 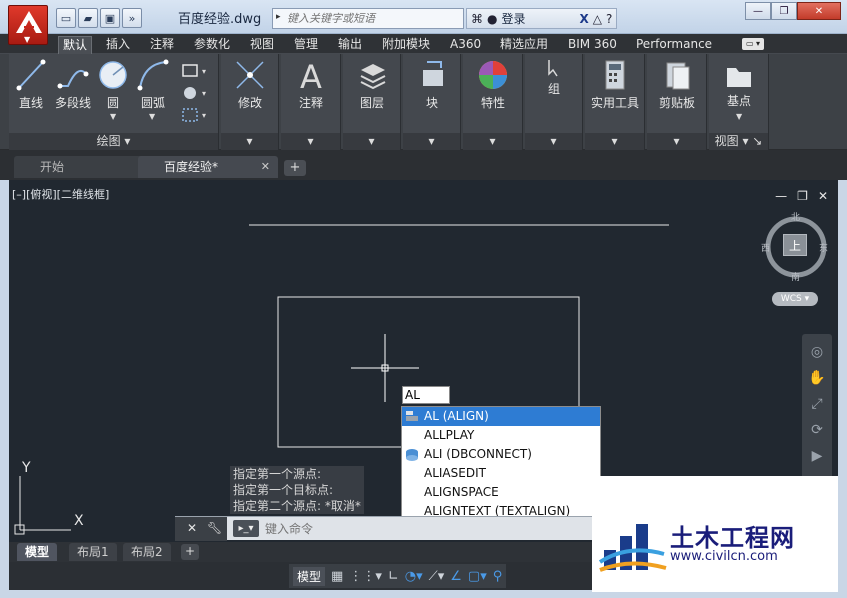 I want to click on login-link: 登录, so click(x=513, y=18).